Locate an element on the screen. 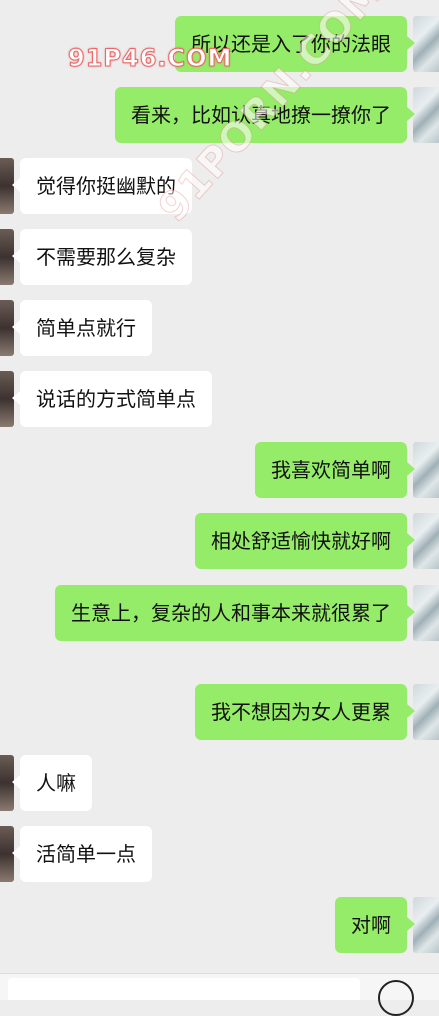  message-bubble: 不需要那么复杂 is located at coordinates (102, 257).